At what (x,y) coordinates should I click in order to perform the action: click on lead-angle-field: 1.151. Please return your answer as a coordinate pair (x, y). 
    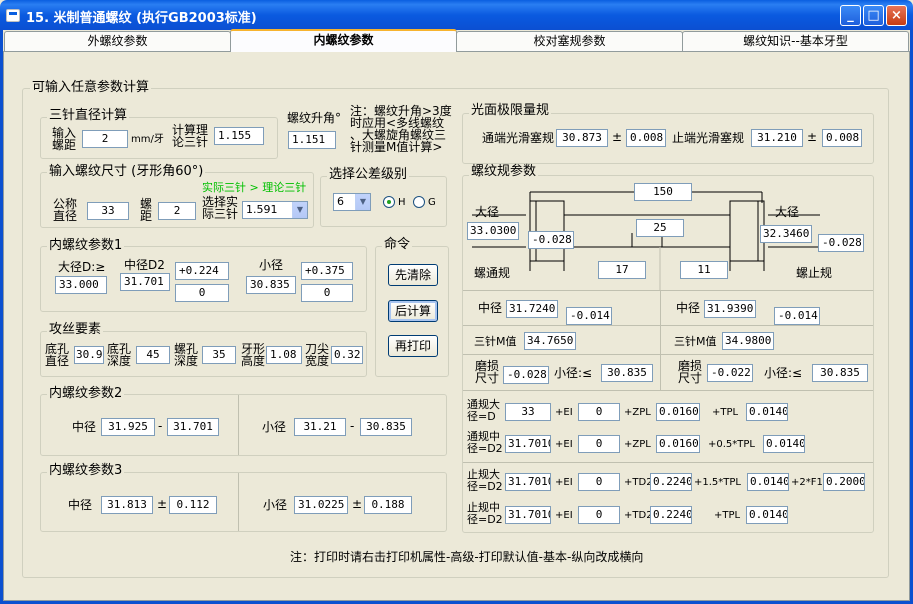
    Looking at the image, I should click on (312, 140).